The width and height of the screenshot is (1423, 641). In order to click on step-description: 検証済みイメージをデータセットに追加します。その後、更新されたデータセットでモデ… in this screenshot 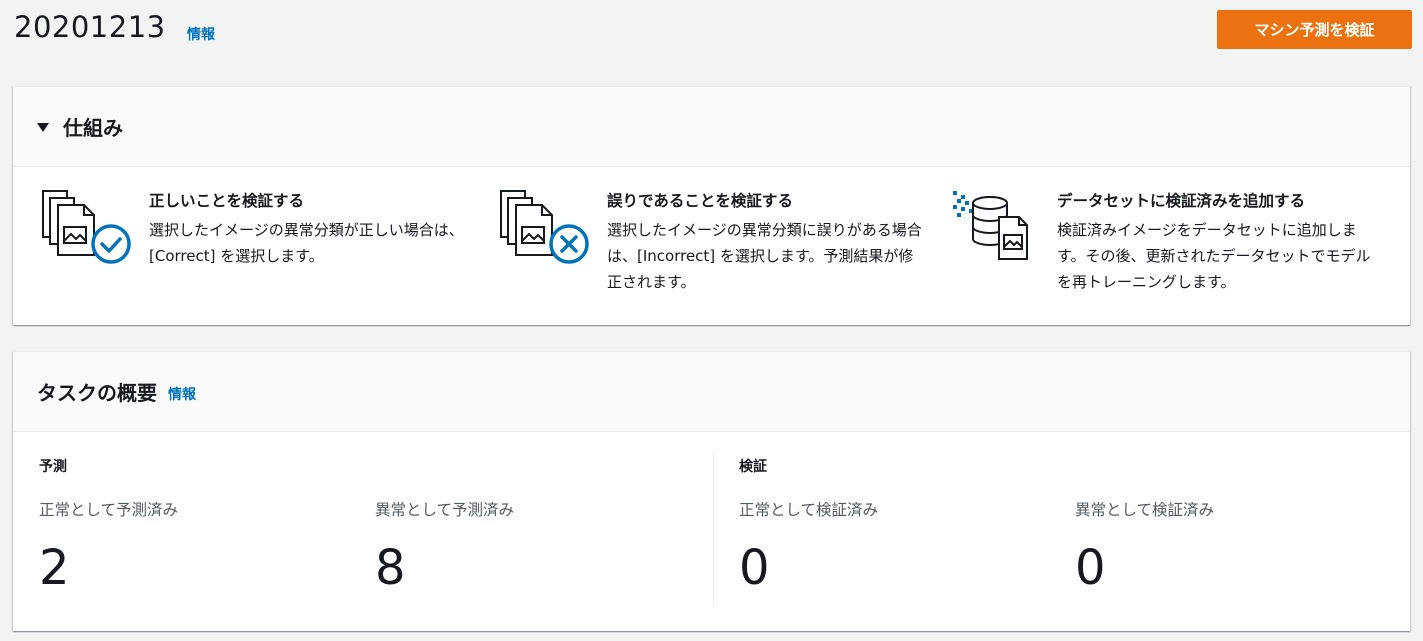, I will do `click(1214, 256)`.